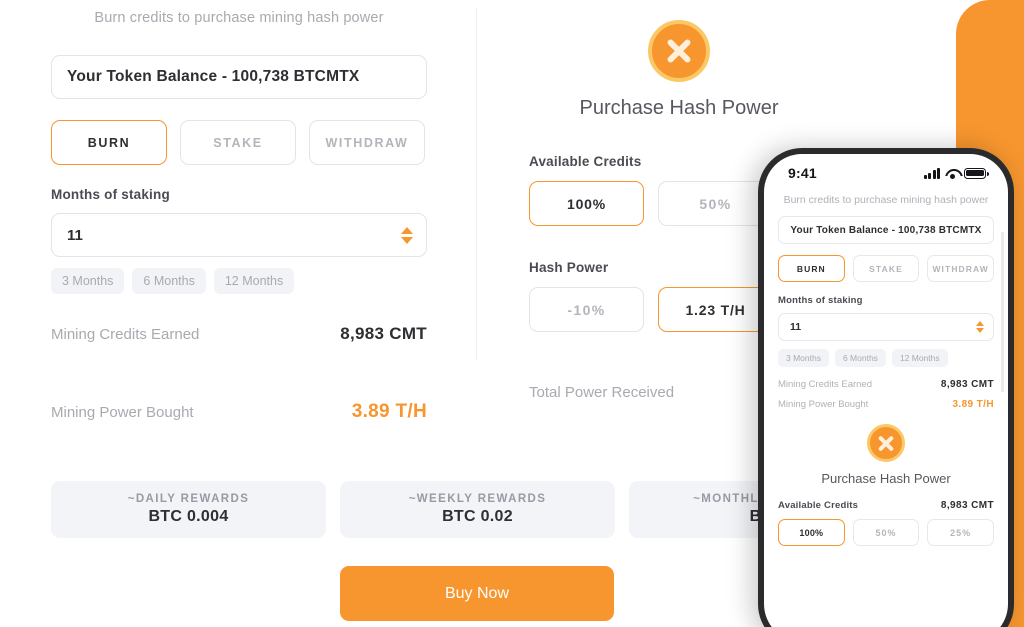 The image size is (1024, 627). I want to click on battery-icon, so click(976, 173).